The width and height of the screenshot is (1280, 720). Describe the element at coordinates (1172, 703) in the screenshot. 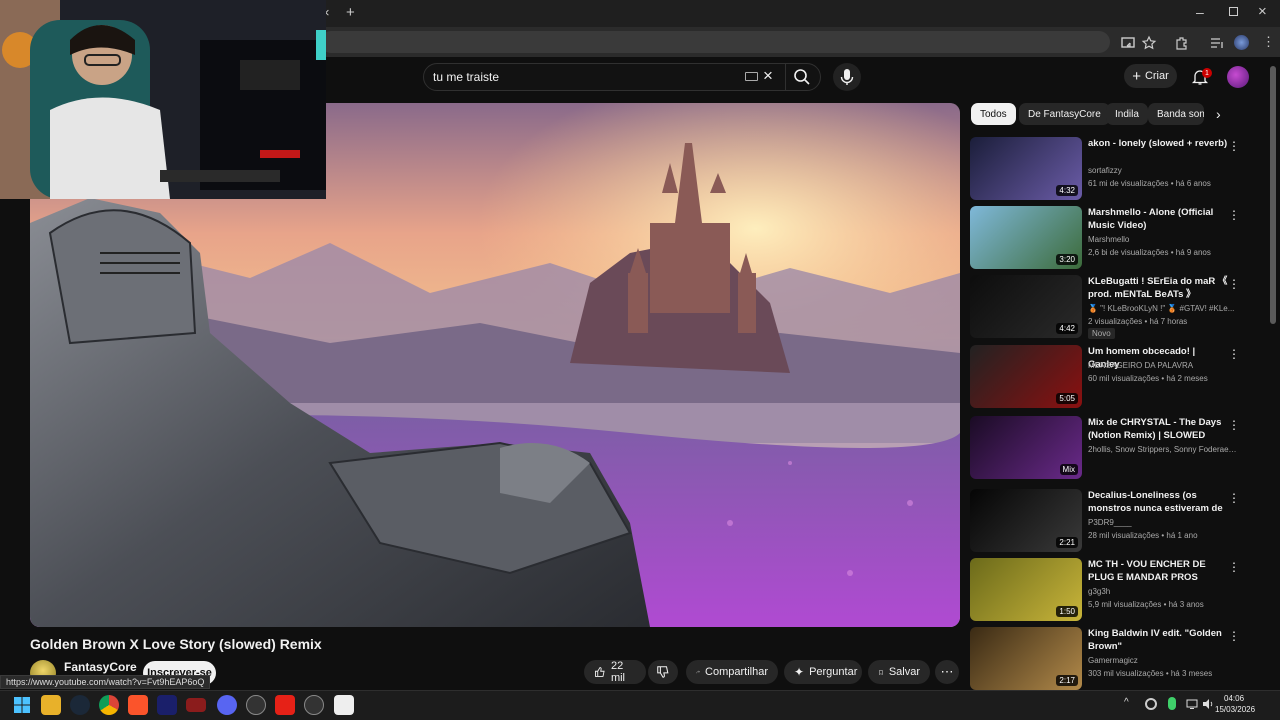

I see `tray-mic-icon` at that location.